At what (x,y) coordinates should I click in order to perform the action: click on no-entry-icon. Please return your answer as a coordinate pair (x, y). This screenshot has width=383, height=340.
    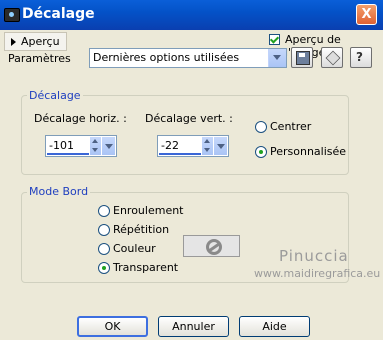
    Looking at the image, I should click on (214, 247).